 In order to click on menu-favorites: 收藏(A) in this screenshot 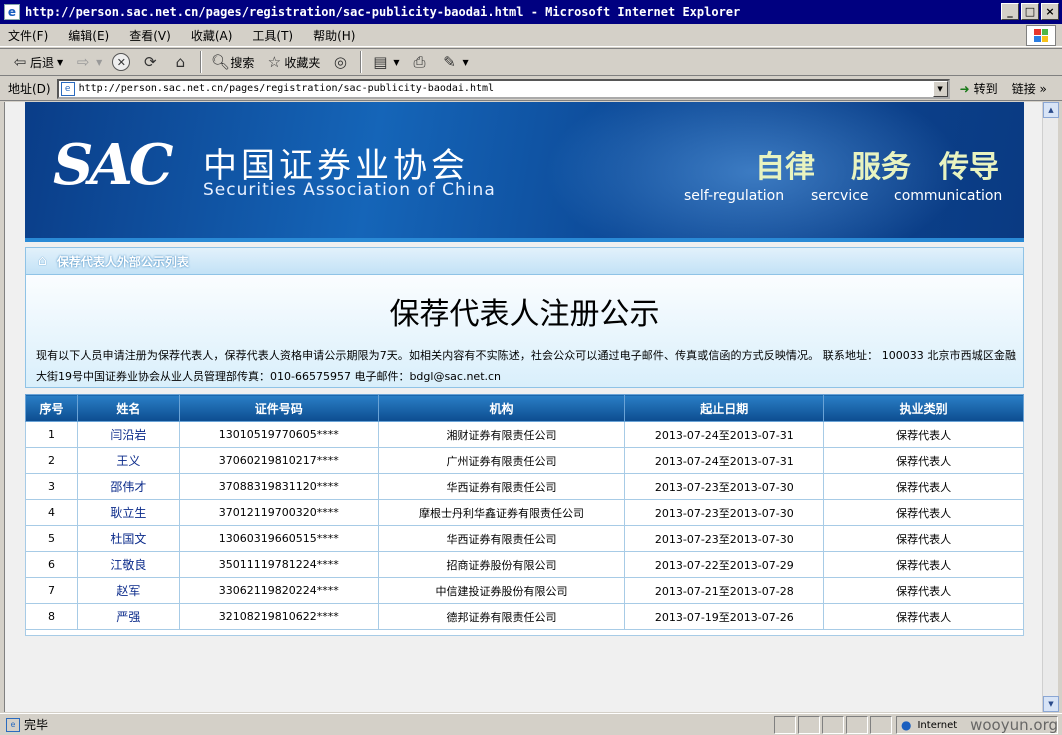, I will do `click(212, 35)`.